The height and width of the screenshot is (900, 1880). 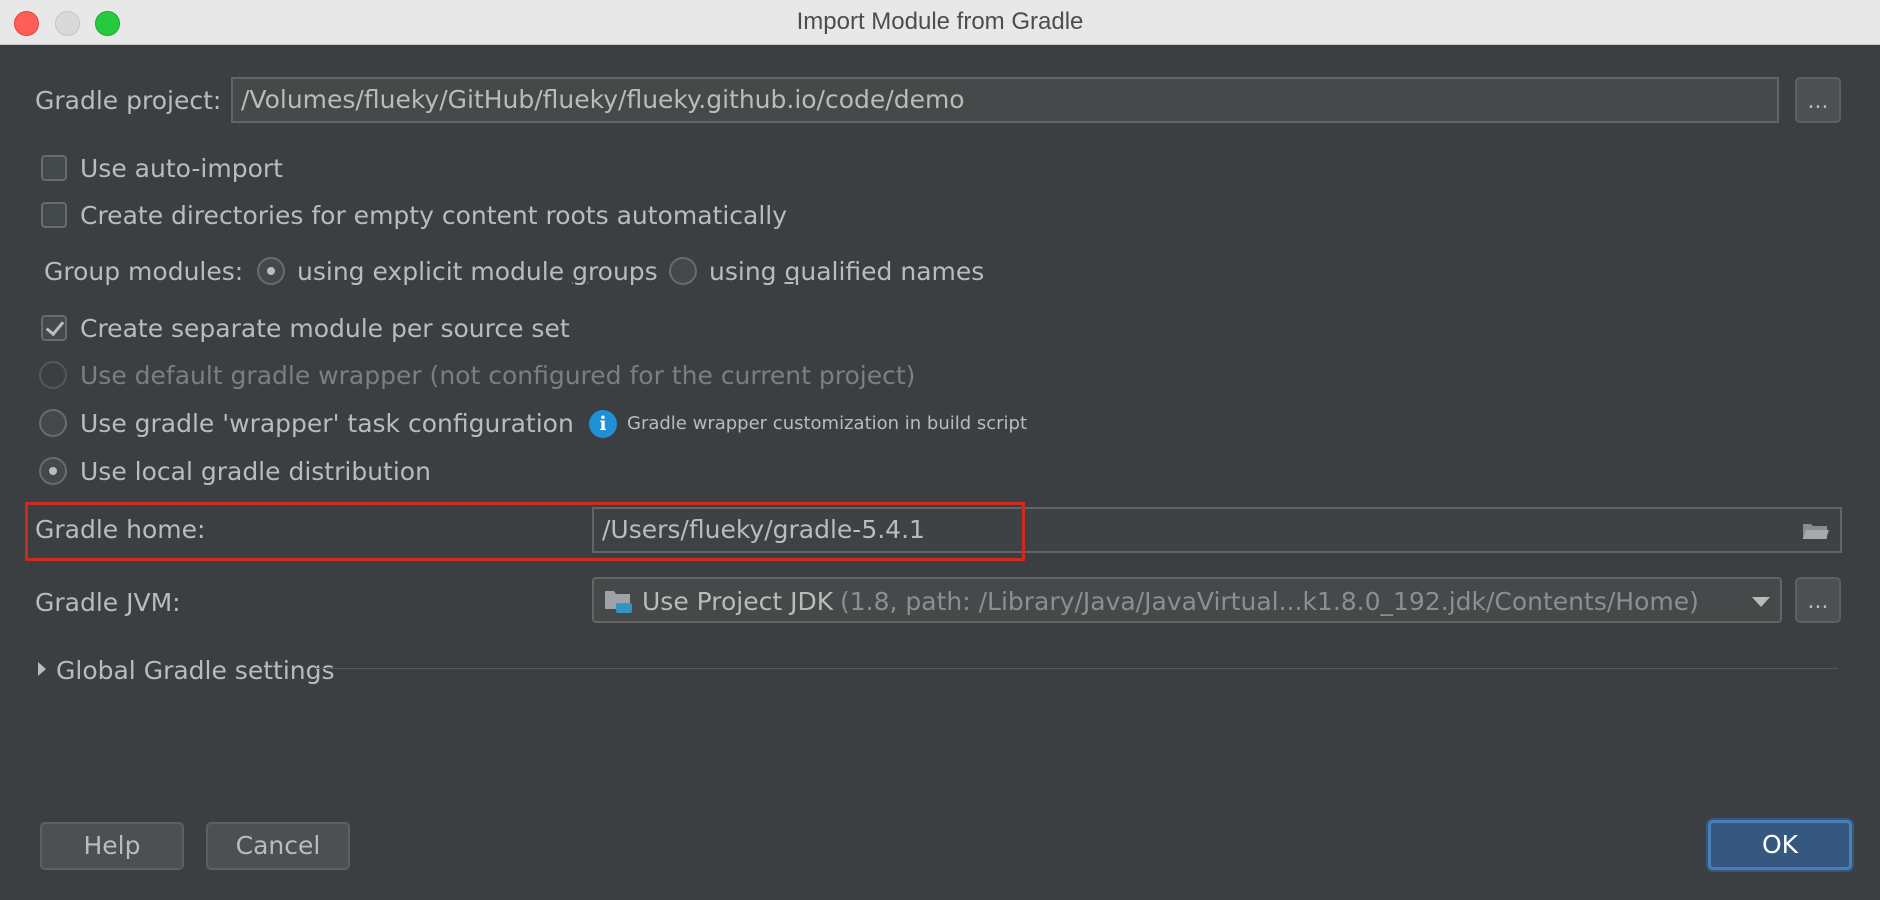 What do you see at coordinates (53, 471) in the screenshot?
I see `local-distribution-radio` at bounding box center [53, 471].